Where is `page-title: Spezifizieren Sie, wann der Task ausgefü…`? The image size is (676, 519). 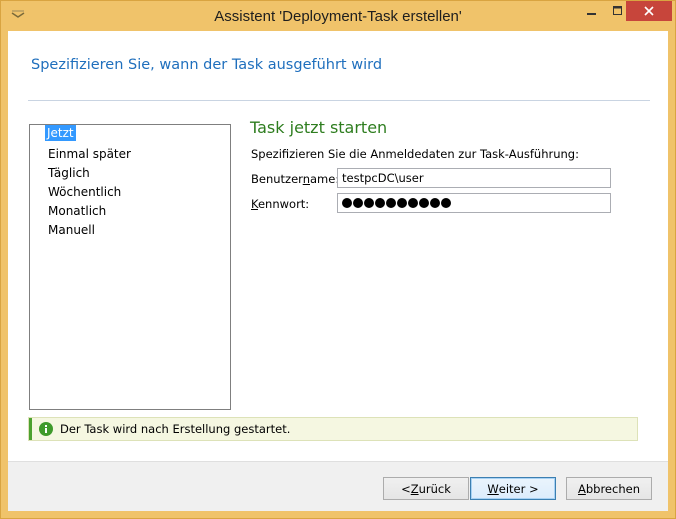
page-title: Spezifizieren Sie, wann der Task ausgefü… is located at coordinates (207, 65).